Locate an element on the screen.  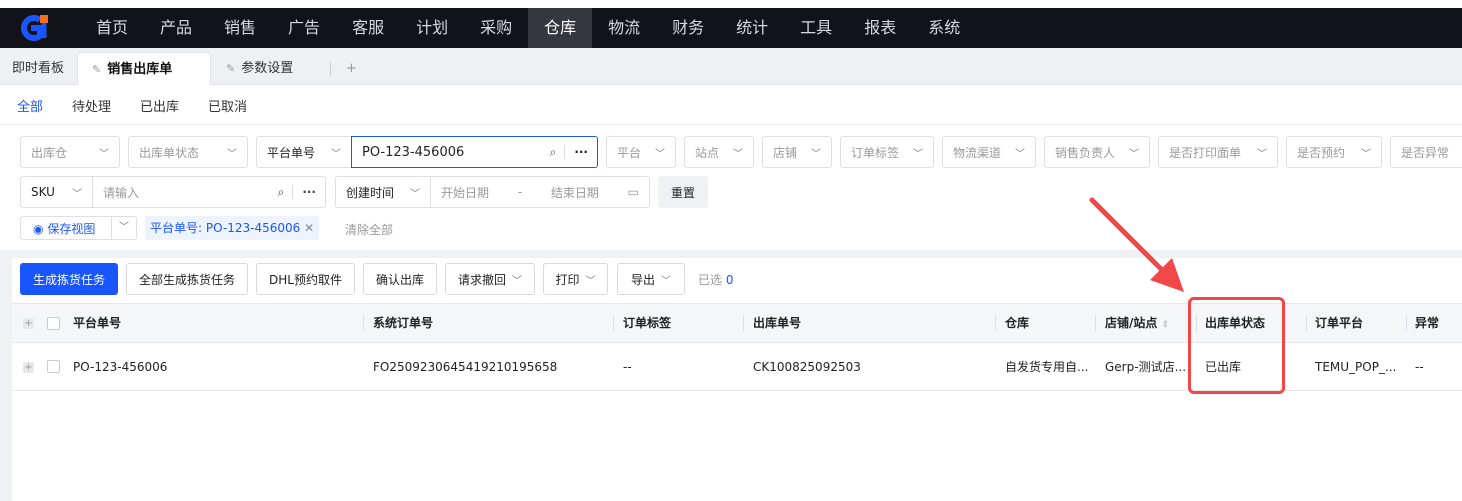
site-select: 站点 ﹀ is located at coordinates (719, 152).